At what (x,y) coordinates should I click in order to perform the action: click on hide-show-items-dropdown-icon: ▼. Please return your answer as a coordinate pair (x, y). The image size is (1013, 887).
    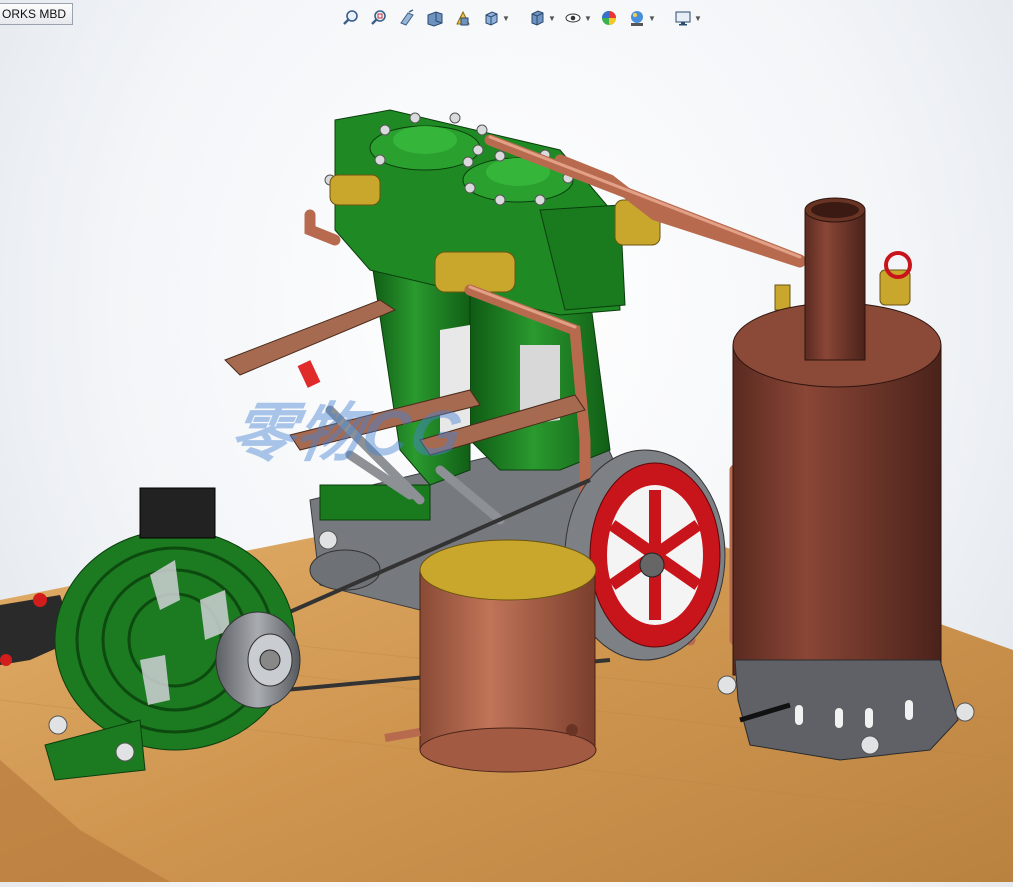
    Looking at the image, I should click on (588, 18).